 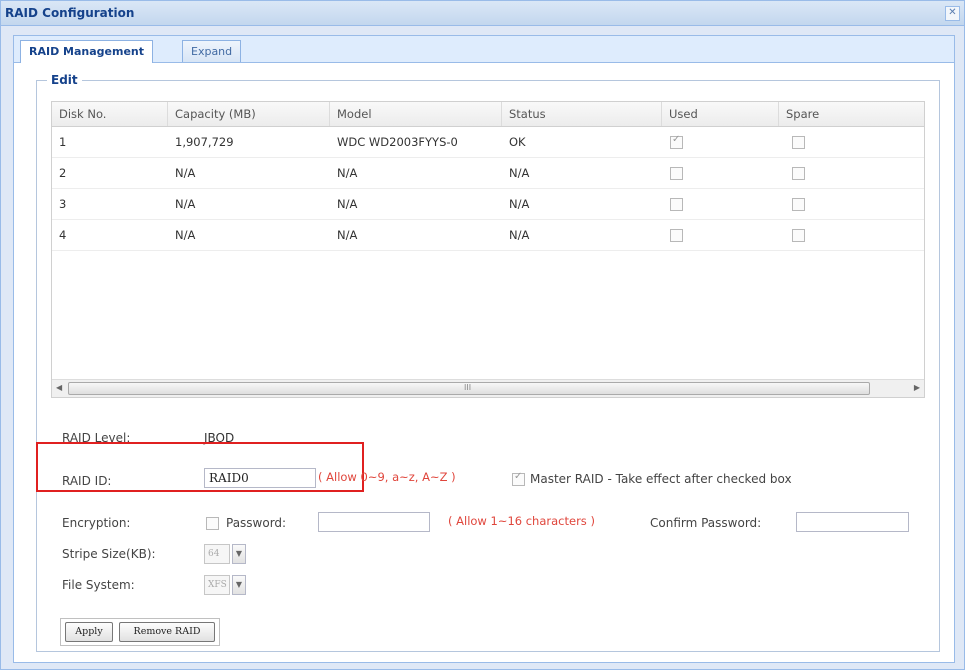 I want to click on scroll-left-icon: ◀, so click(x=59, y=387).